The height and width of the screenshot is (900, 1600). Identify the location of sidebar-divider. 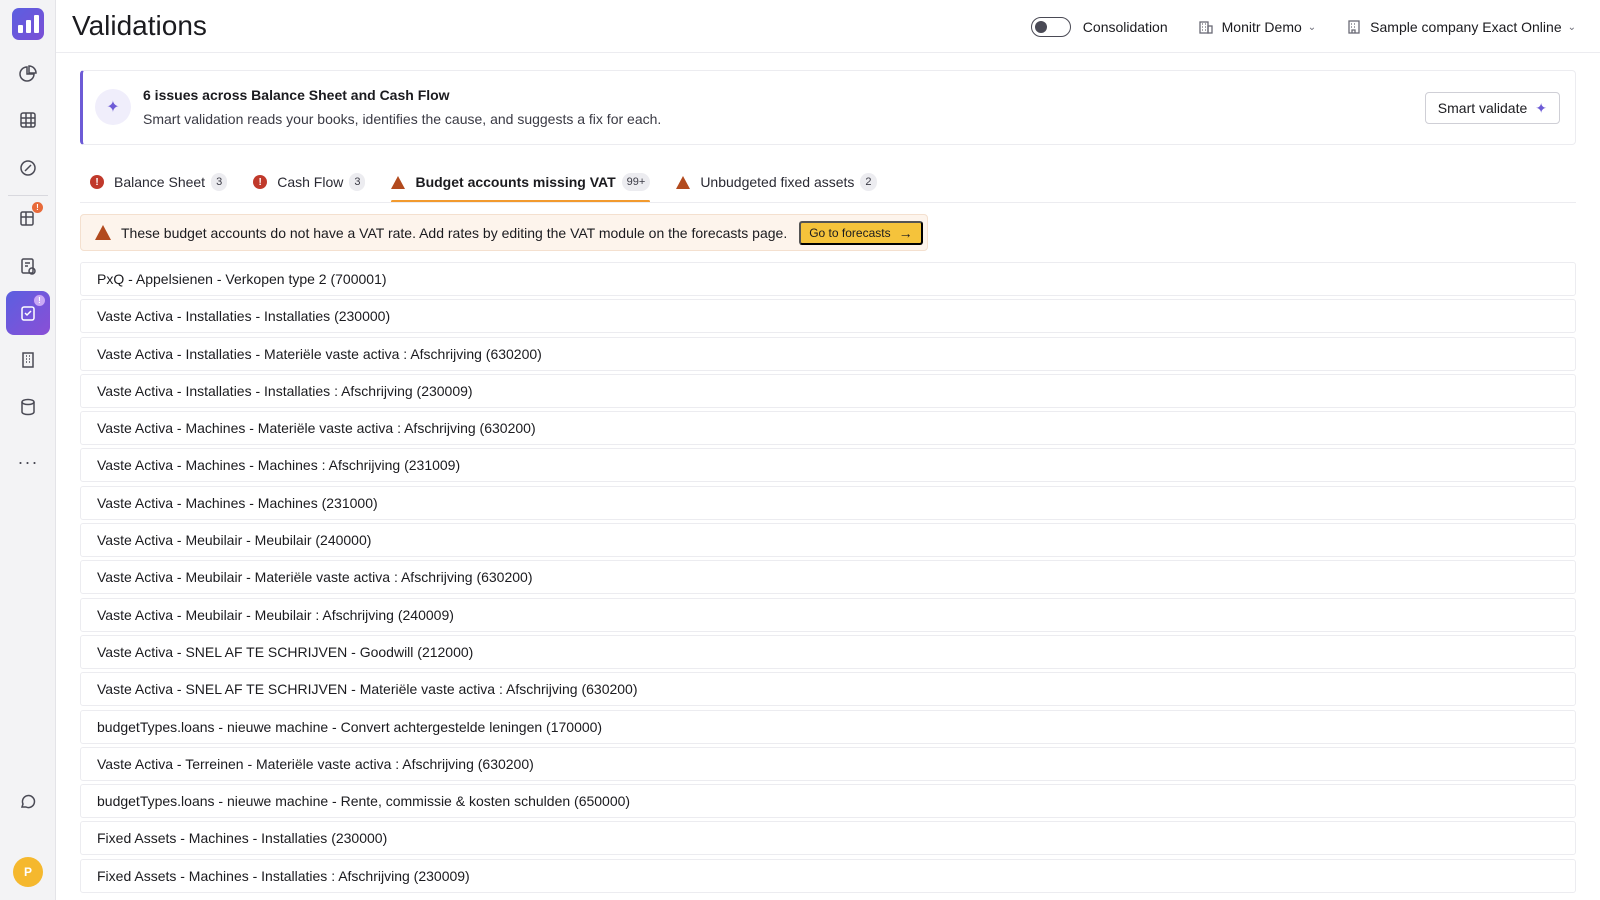
(28, 195).